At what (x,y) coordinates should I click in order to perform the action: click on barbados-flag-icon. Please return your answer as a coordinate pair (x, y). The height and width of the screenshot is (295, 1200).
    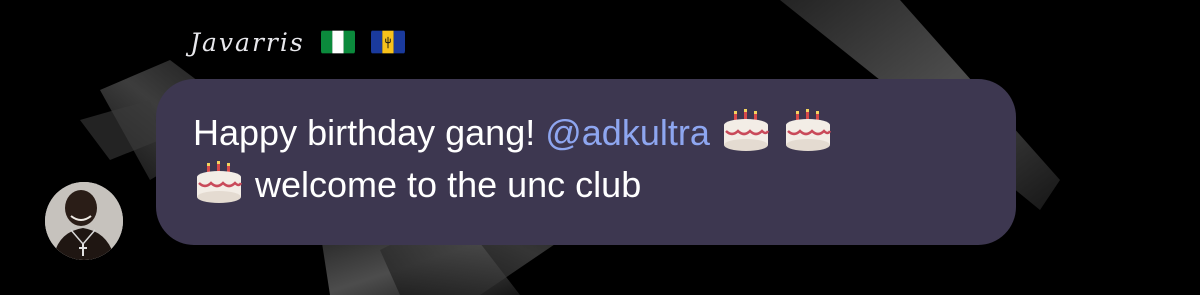
    Looking at the image, I should click on (387, 42).